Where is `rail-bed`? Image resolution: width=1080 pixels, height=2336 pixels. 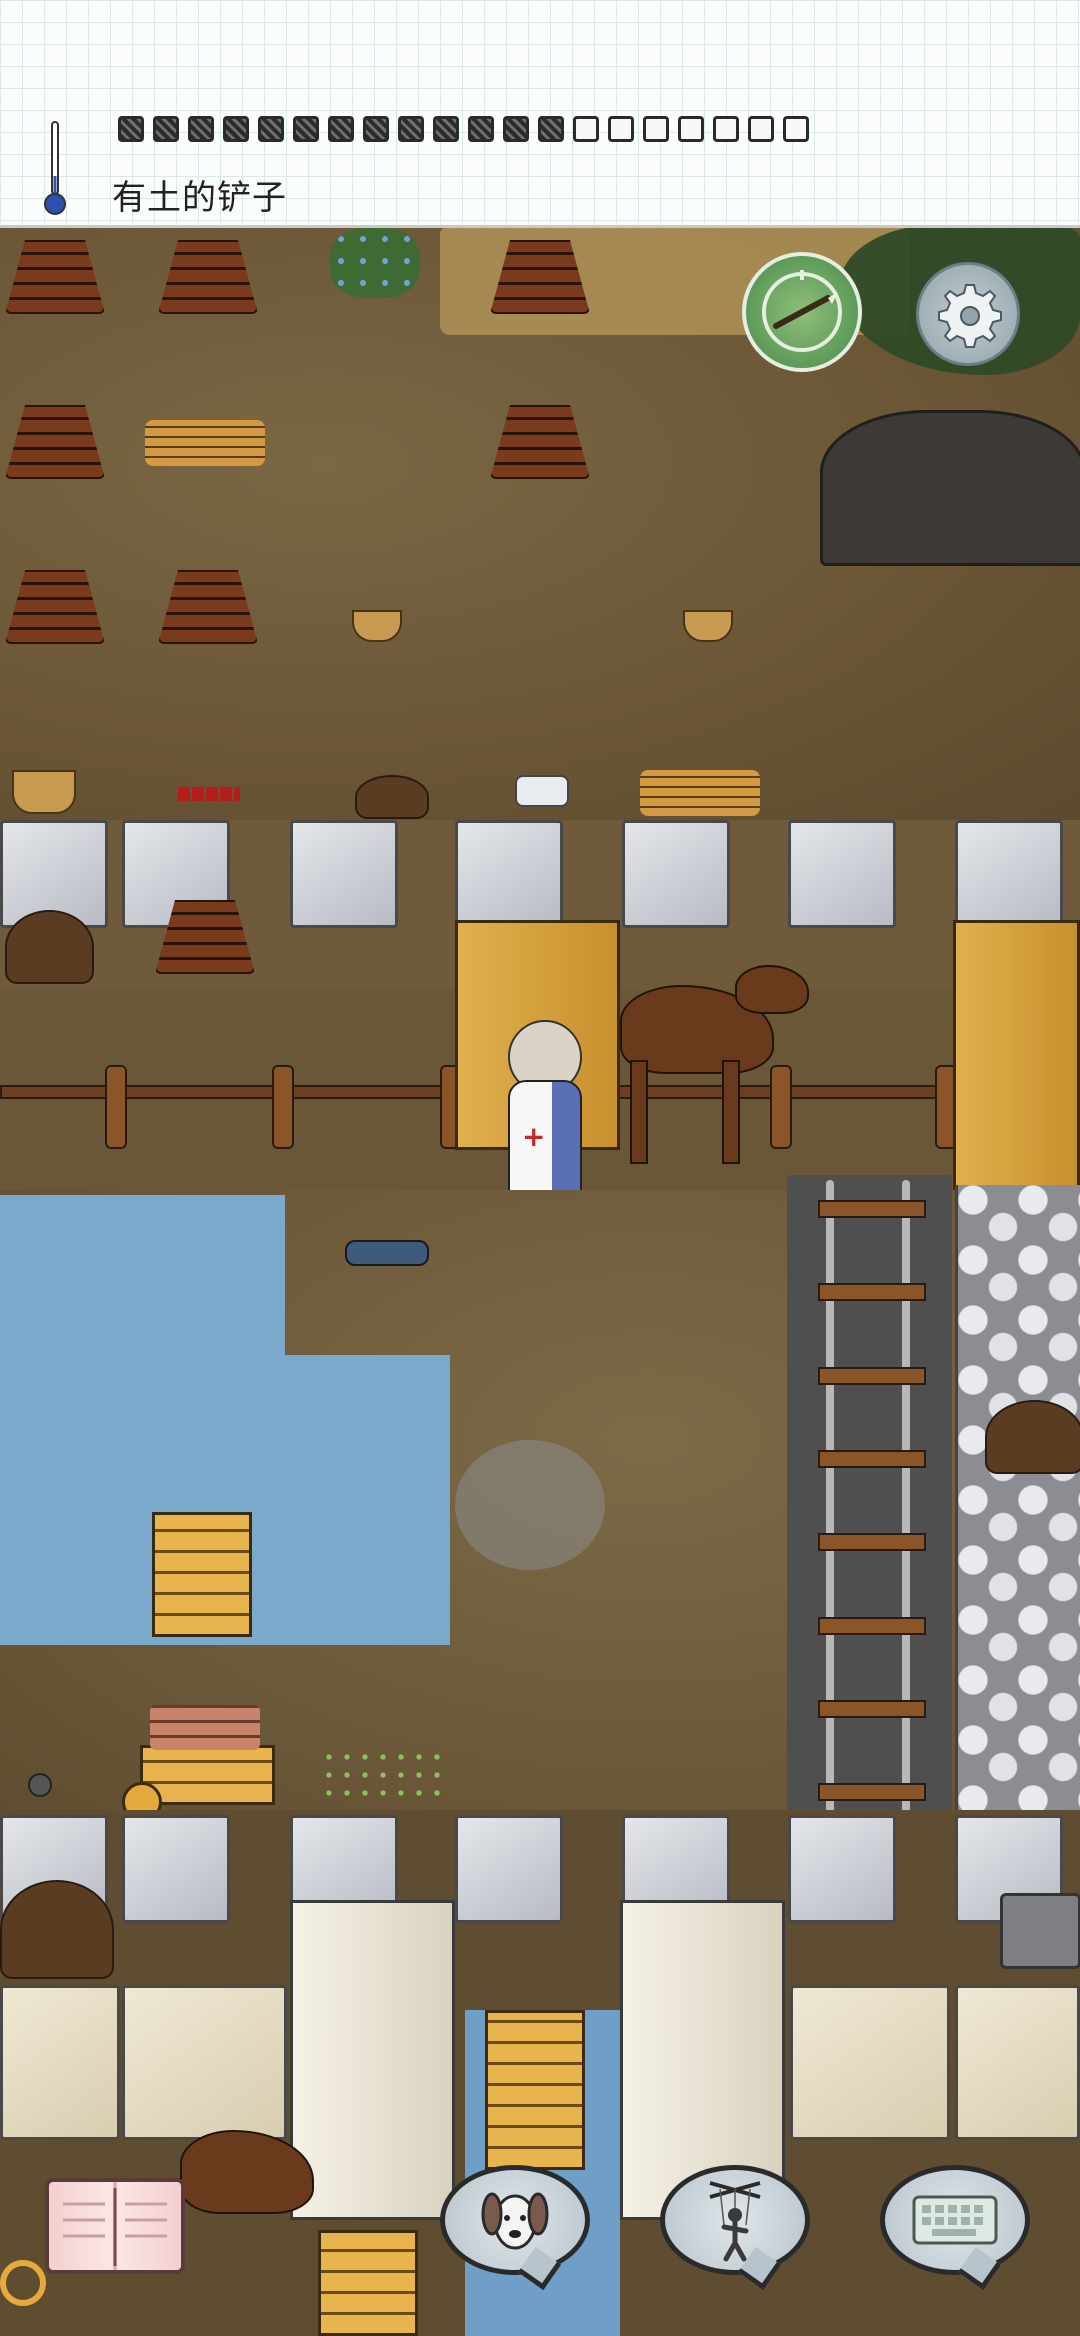 rail-bed is located at coordinates (869, 1505).